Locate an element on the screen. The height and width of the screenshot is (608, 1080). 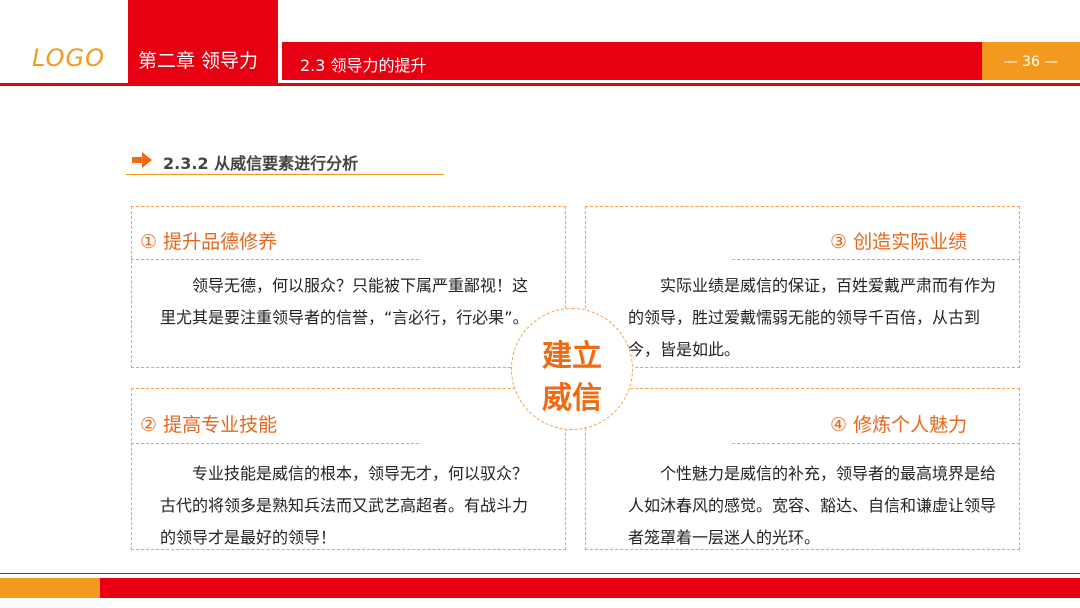
center-label-line2: 威信 is located at coordinates (572, 398).